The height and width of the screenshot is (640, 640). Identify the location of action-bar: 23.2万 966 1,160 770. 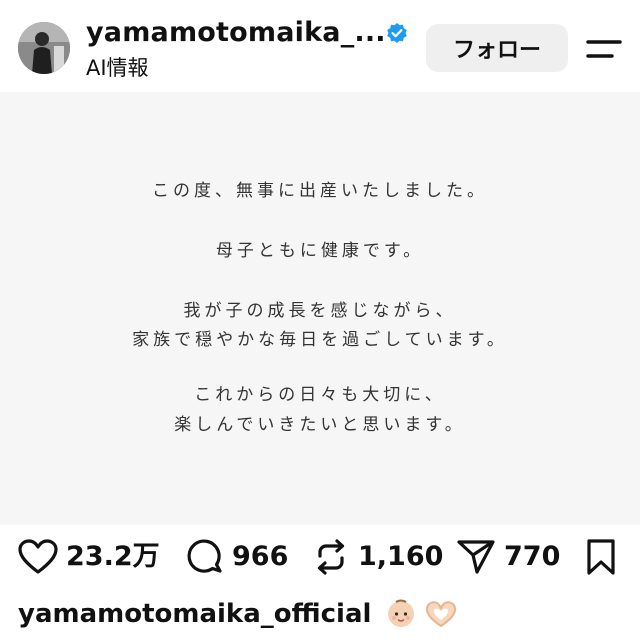
(320, 557).